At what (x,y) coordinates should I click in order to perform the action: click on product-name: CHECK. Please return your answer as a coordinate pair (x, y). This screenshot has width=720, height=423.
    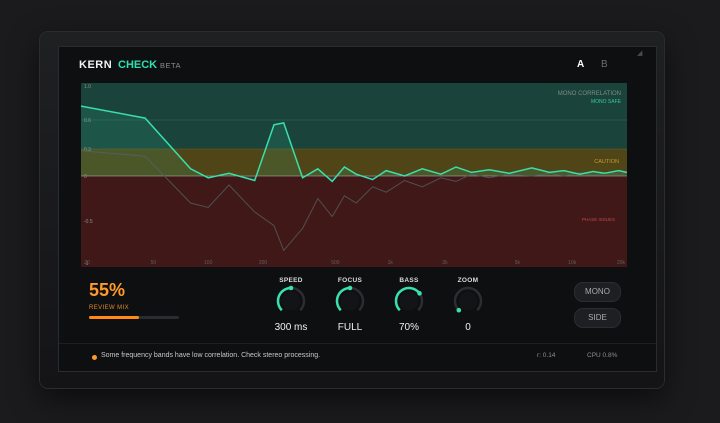
    Looking at the image, I should click on (138, 65).